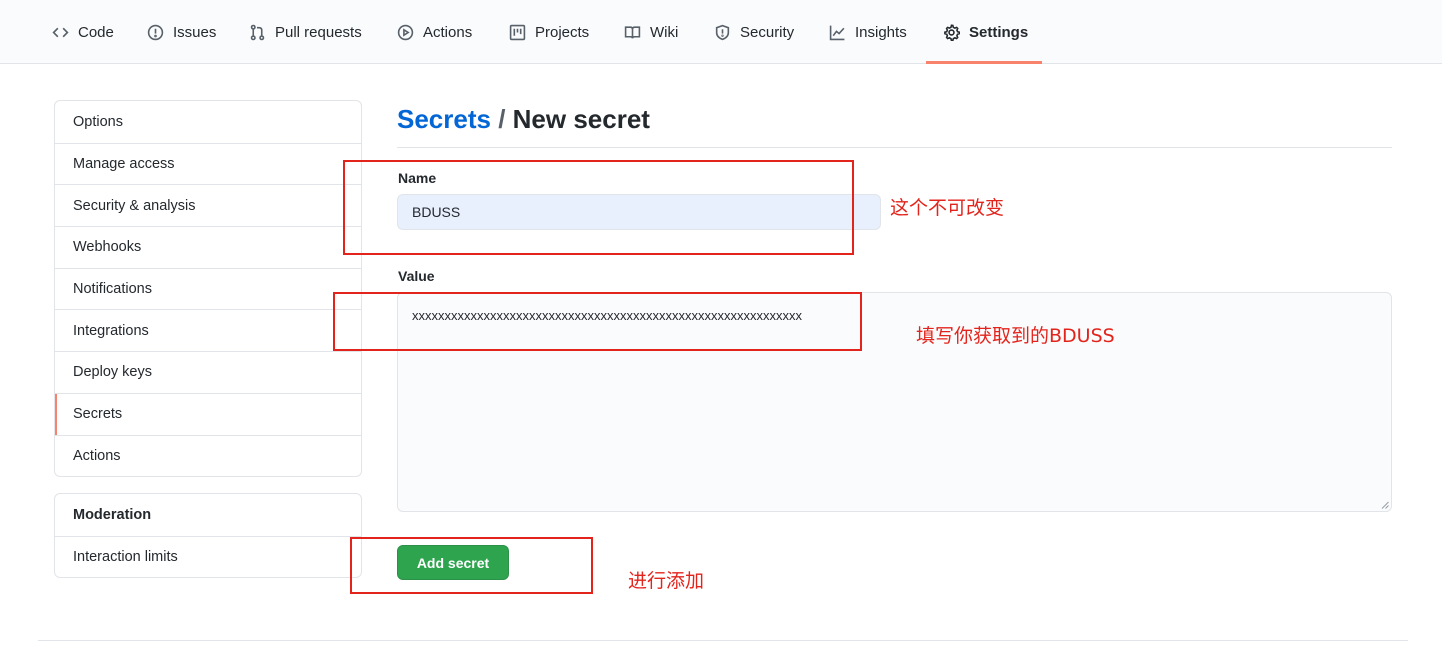 The image size is (1442, 650). I want to click on tab-label: Issues, so click(195, 32).